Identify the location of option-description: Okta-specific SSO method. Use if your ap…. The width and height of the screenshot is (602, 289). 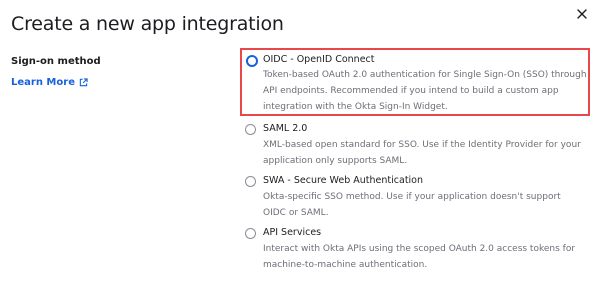
(412, 205).